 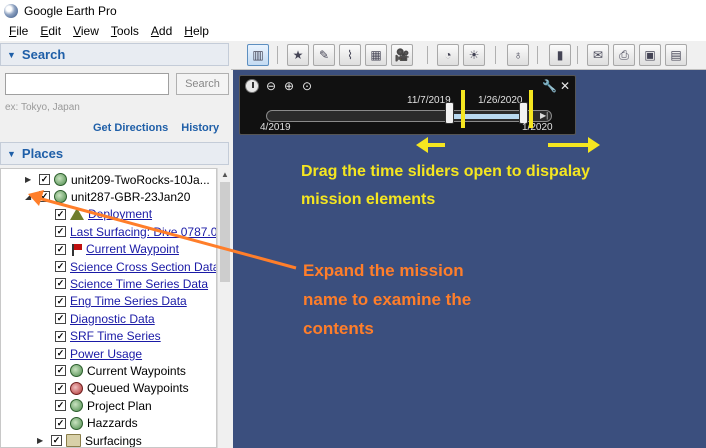 What do you see at coordinates (167, 233) in the screenshot?
I see `orange-arrow-line` at bounding box center [167, 233].